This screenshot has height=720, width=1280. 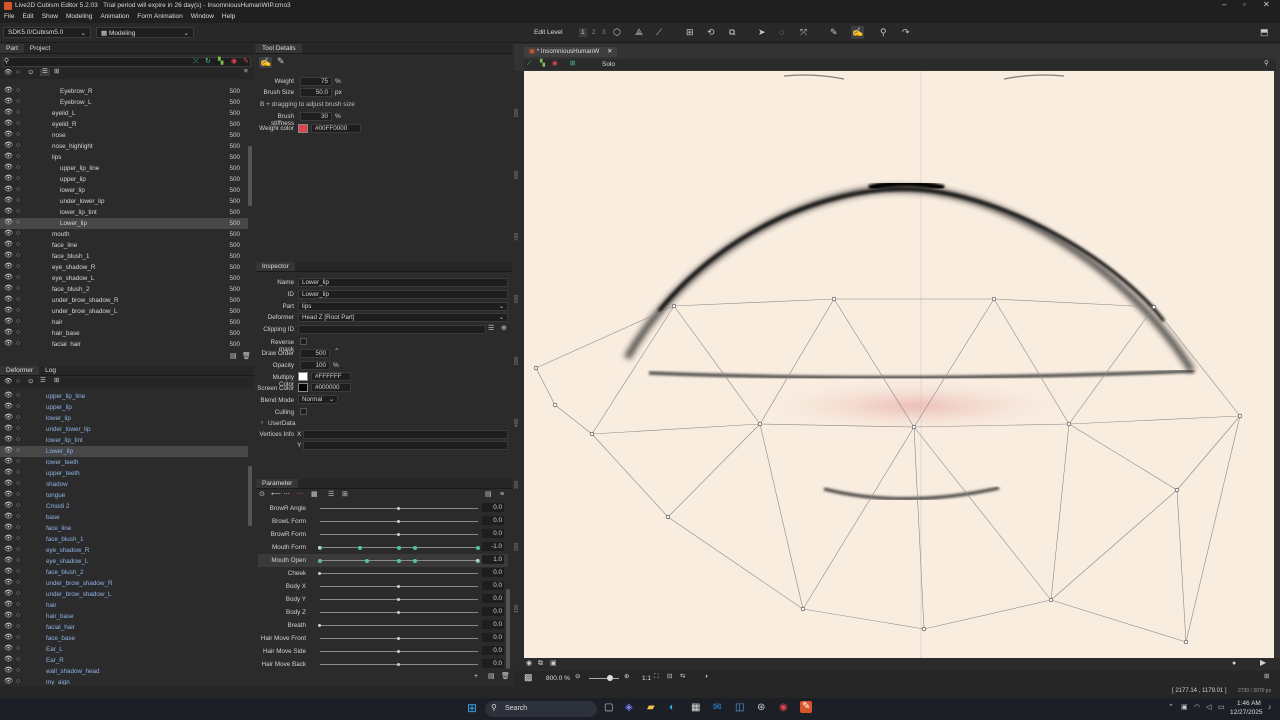 I want to click on part-row: 👁 ○ upper_lip 500, so click(x=124, y=179).